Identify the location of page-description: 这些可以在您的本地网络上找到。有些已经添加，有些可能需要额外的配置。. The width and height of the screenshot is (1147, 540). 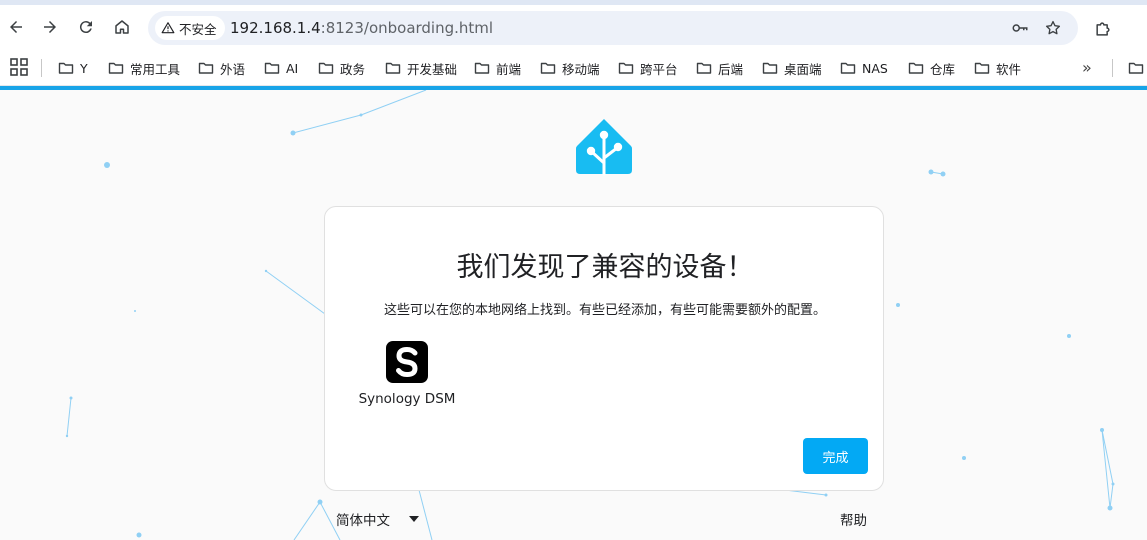
(604, 310).